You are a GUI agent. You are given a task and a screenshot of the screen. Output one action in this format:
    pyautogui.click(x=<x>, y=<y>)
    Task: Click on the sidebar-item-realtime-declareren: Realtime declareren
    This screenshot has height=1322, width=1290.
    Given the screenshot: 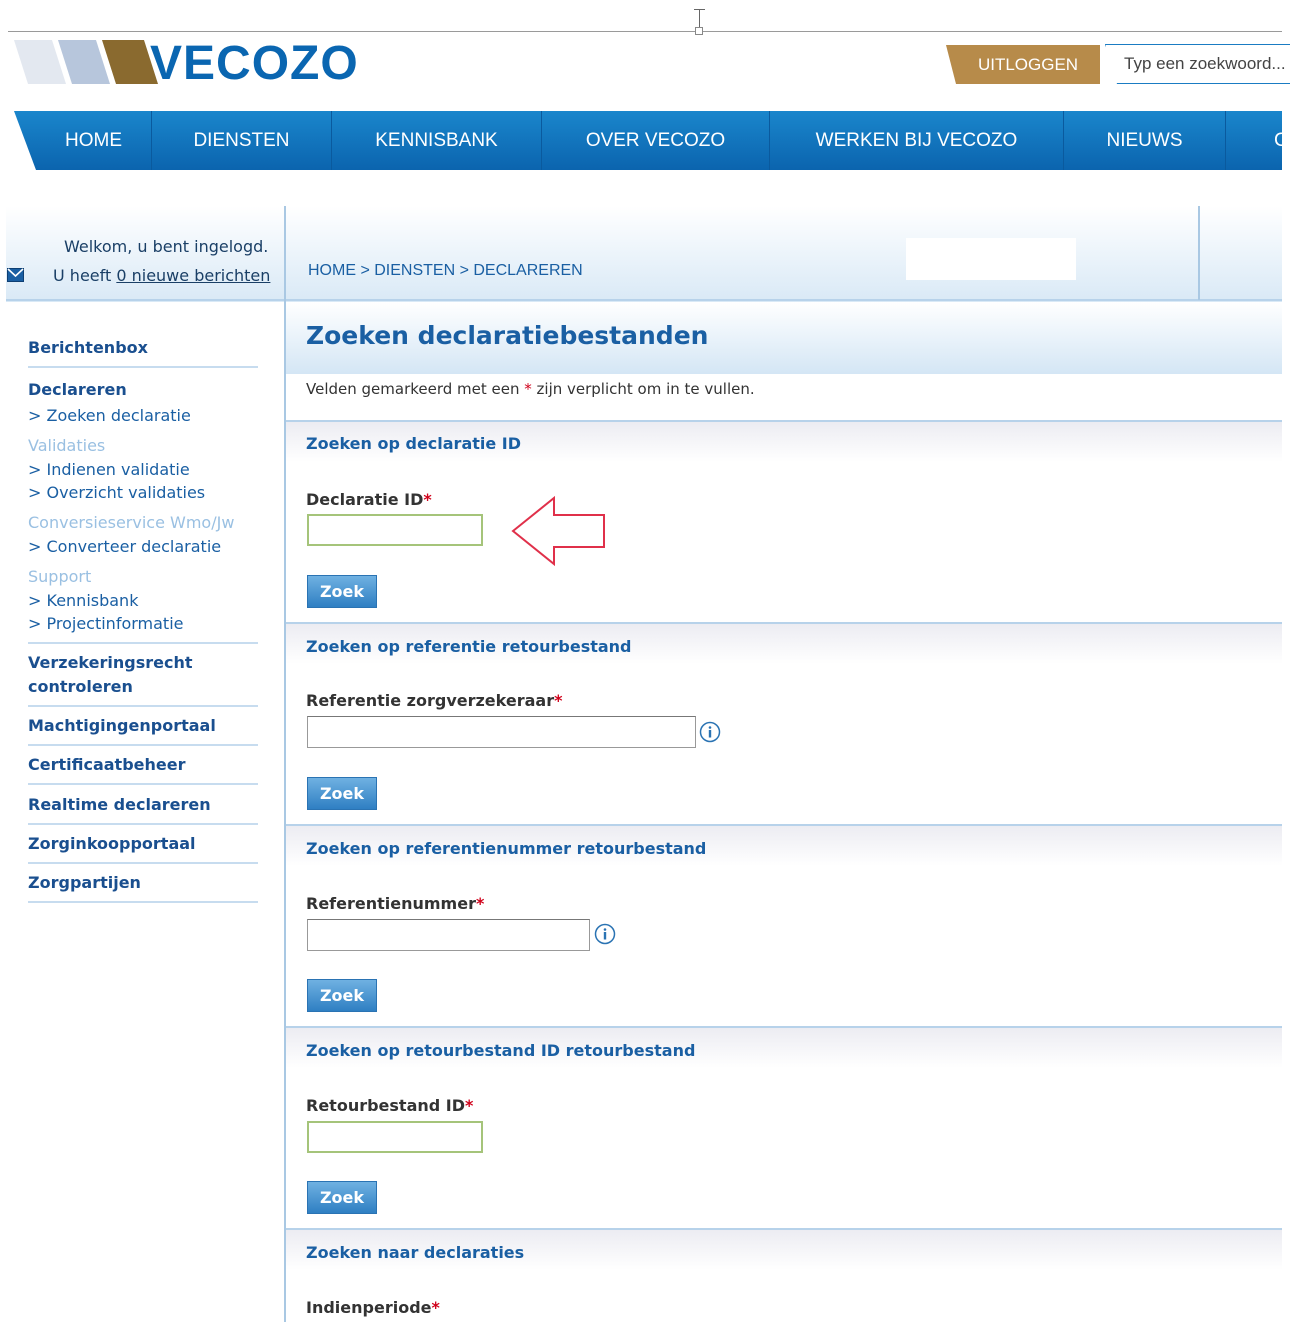 What is the action you would take?
    pyautogui.click(x=119, y=804)
    